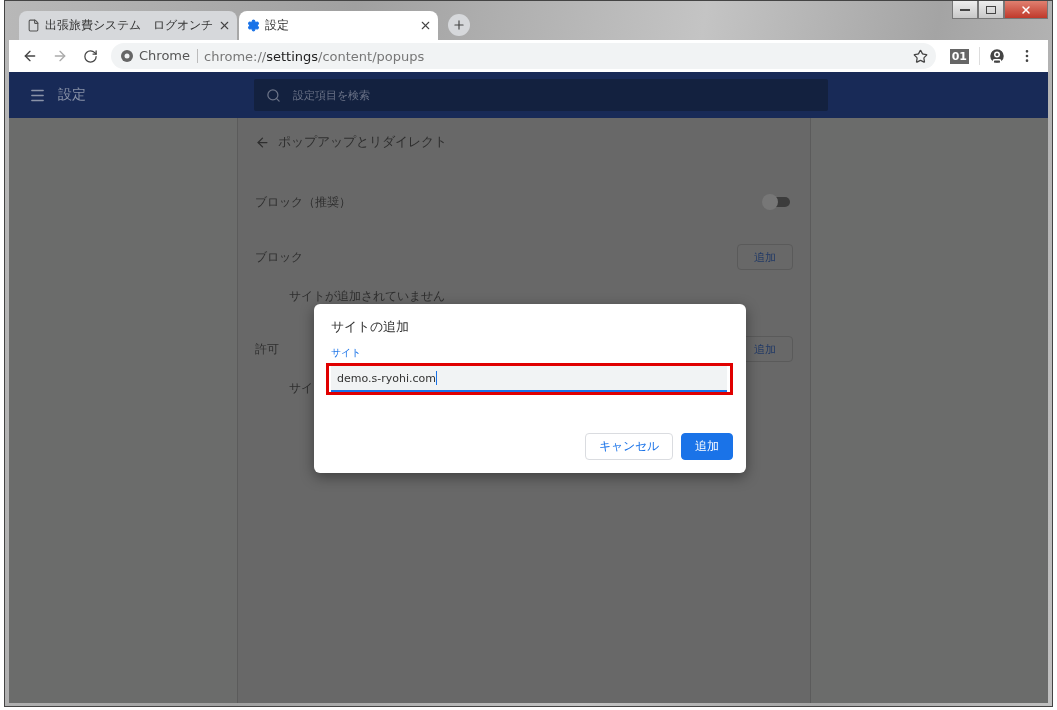 The height and width of the screenshot is (710, 1057). What do you see at coordinates (523, 56) in the screenshot?
I see `address-bar: Chrome chrome://settings/content/popups` at bounding box center [523, 56].